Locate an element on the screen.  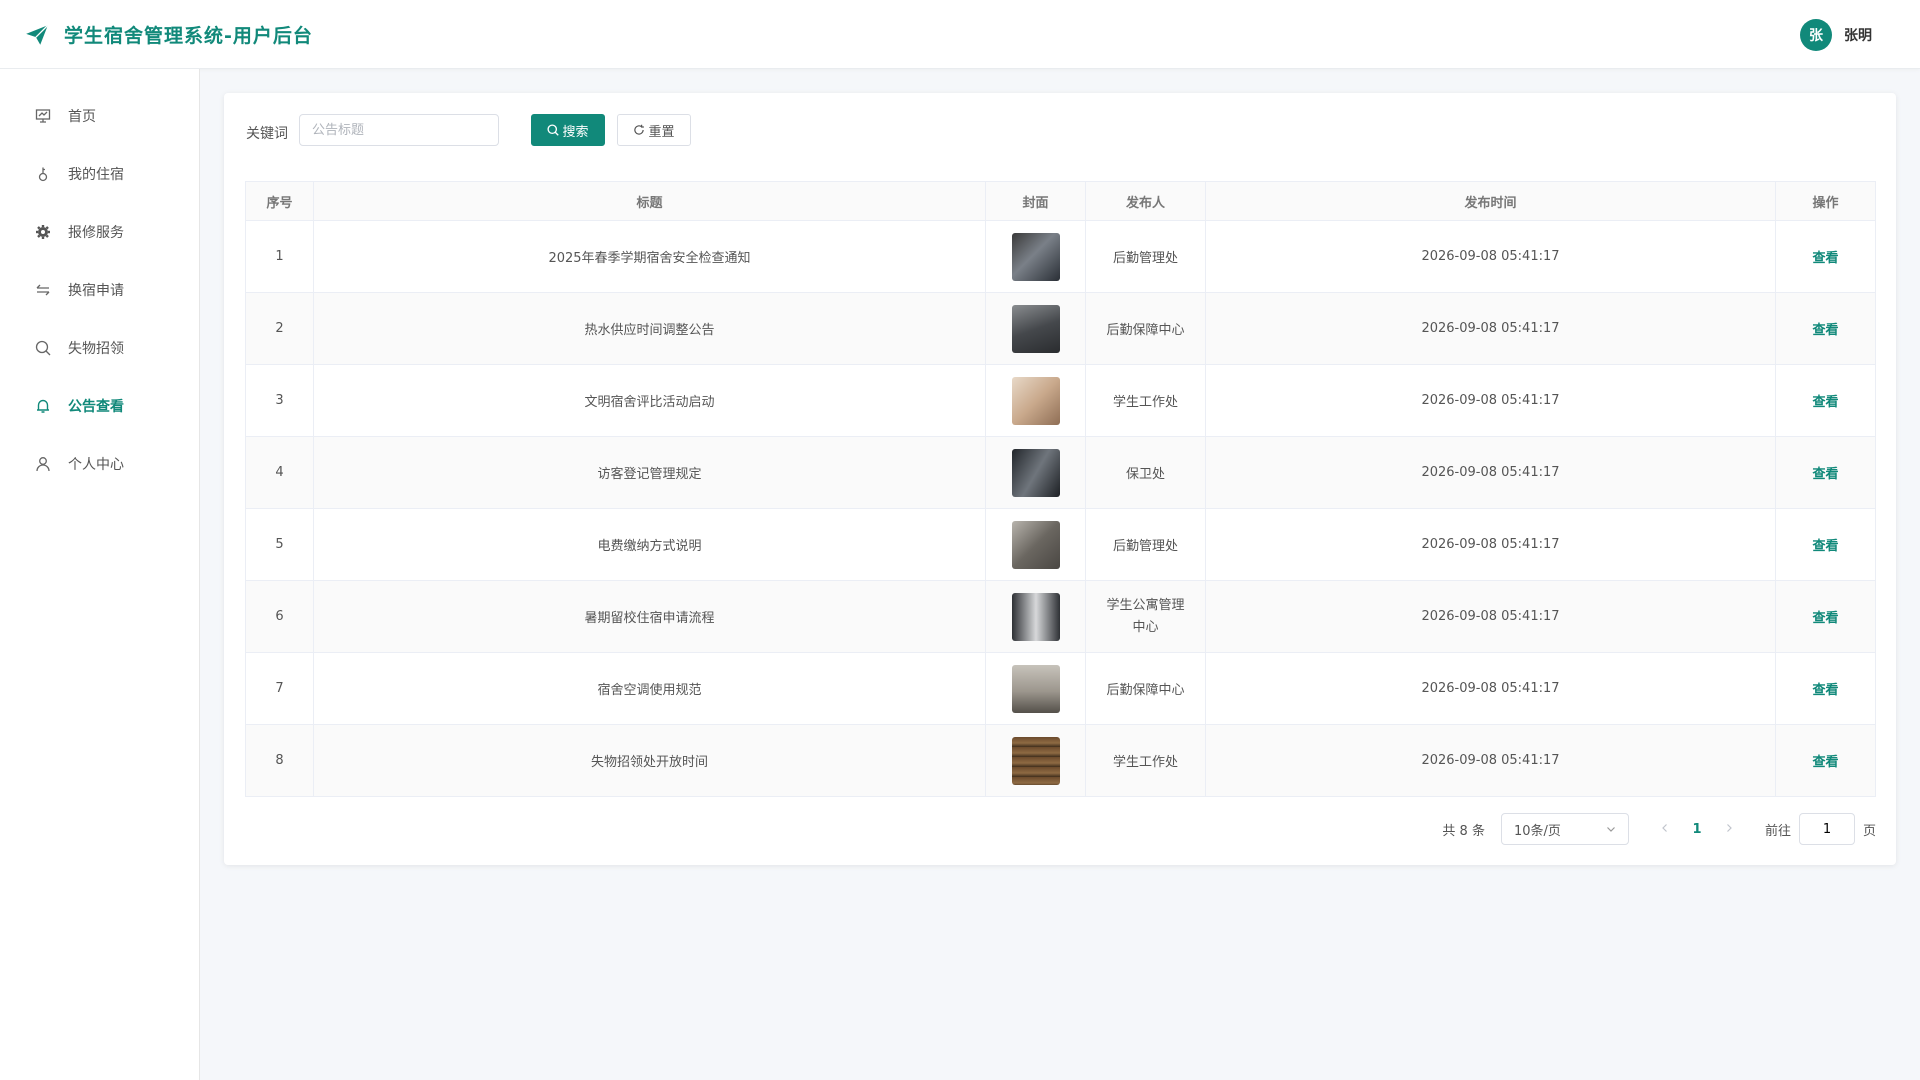
column-header: 标题 is located at coordinates (649, 201).